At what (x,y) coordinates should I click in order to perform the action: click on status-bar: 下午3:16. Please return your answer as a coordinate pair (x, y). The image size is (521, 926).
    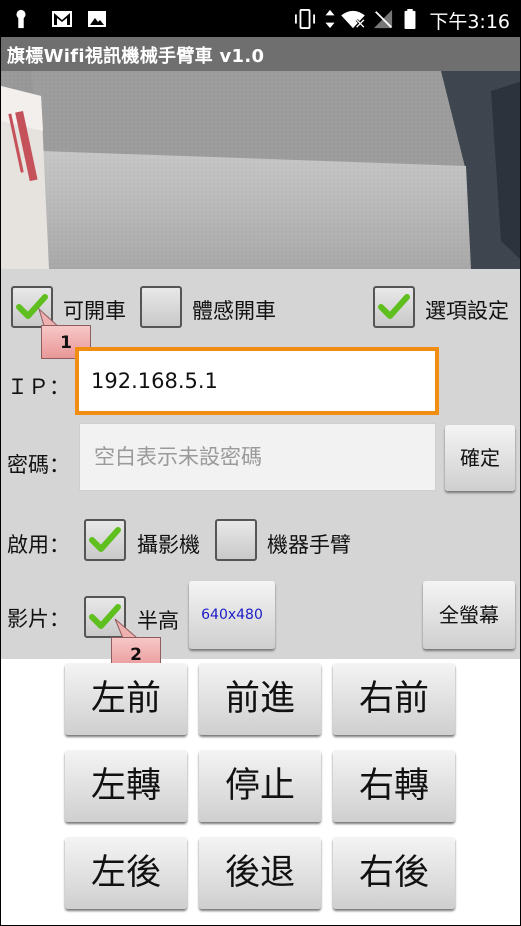
    Looking at the image, I should click on (260, 19).